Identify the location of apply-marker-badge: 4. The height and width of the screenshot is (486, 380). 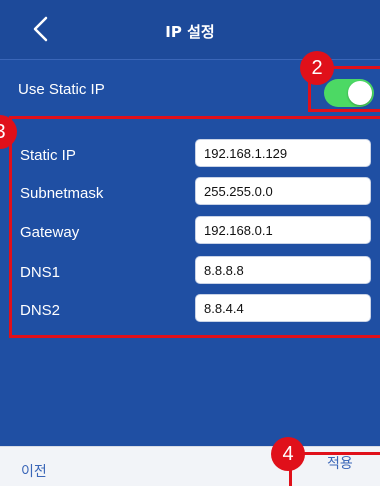
(288, 454).